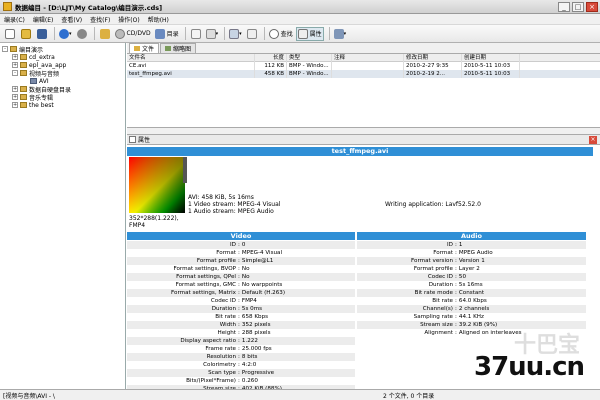 The width and height of the screenshot is (600, 400). I want to click on property-key: Format settings, BVOP, so click(204, 269).